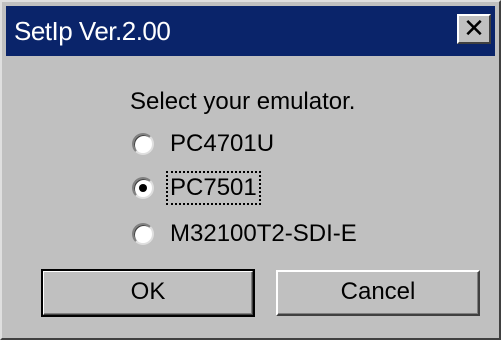 This screenshot has width=501, height=340. I want to click on cancel-button: Cancel, so click(378, 293).